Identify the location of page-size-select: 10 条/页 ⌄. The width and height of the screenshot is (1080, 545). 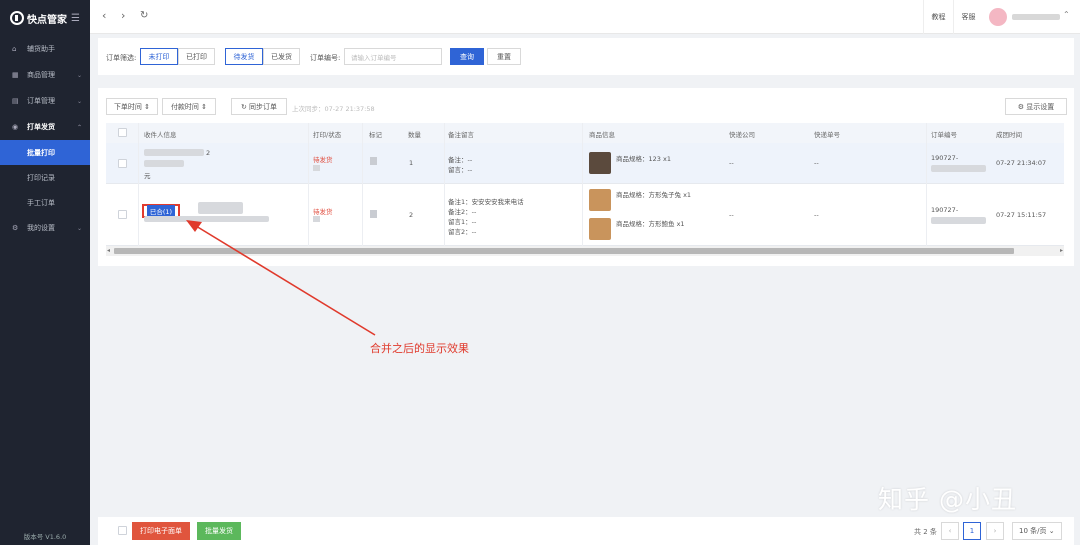
(1037, 531).